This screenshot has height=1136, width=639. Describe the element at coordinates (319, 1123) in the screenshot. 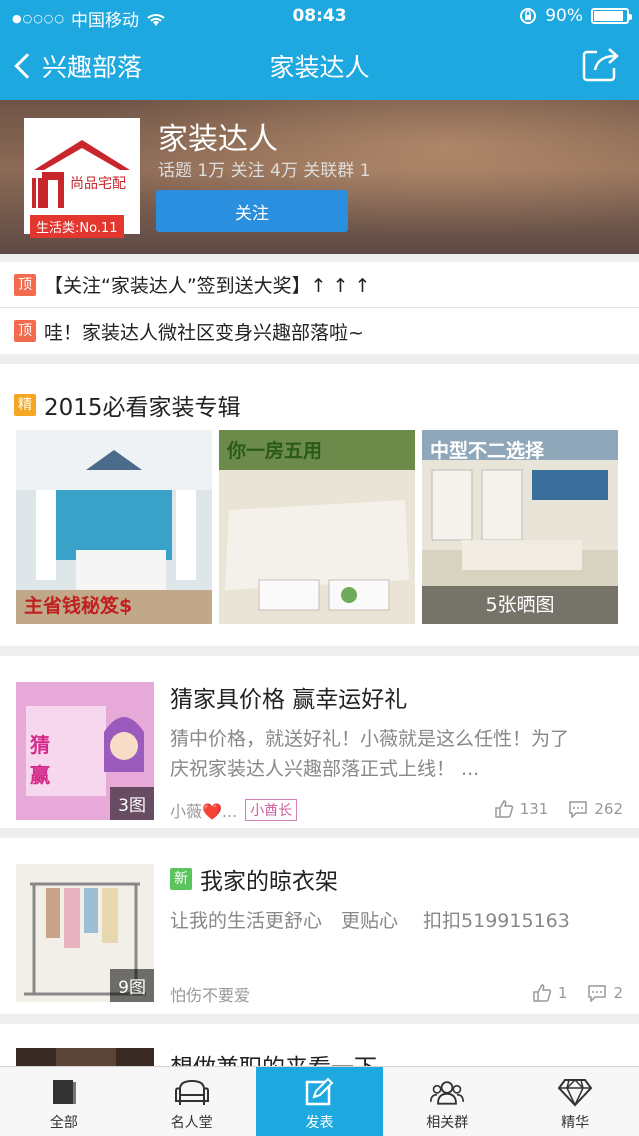

I see `tab-label: 发表` at that location.